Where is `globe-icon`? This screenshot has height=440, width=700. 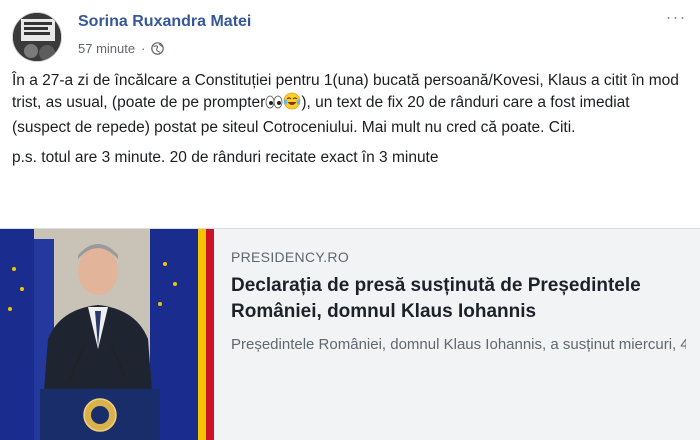 globe-icon is located at coordinates (158, 48).